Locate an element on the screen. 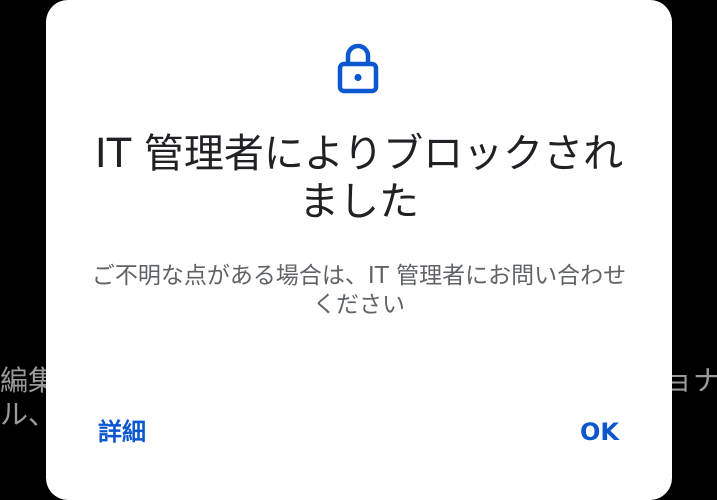 Image resolution: width=717 pixels, height=500 pixels. ok-button: OK is located at coordinates (599, 432).